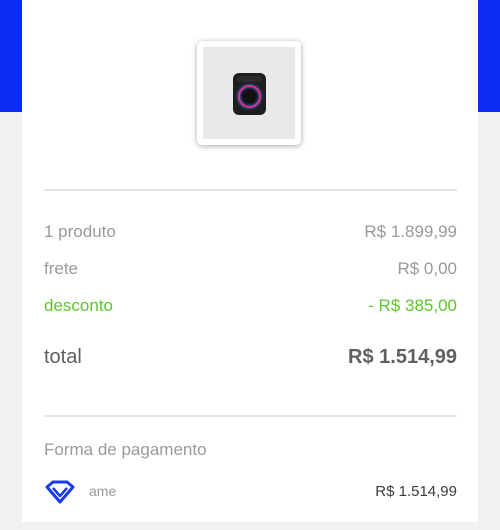 The height and width of the screenshot is (530, 500). I want to click on payment-method-label: ame, so click(103, 491).